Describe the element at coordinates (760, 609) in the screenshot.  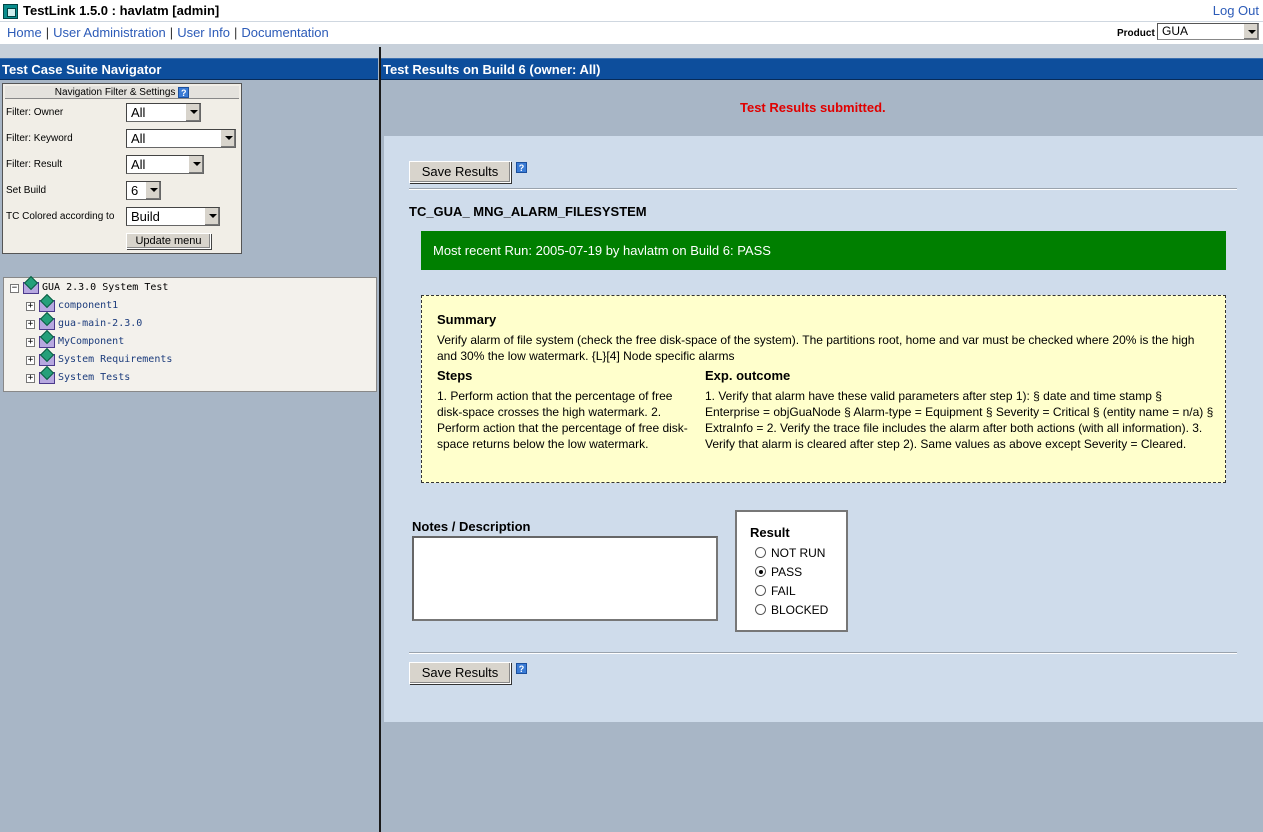
I see `radio-blocked` at that location.